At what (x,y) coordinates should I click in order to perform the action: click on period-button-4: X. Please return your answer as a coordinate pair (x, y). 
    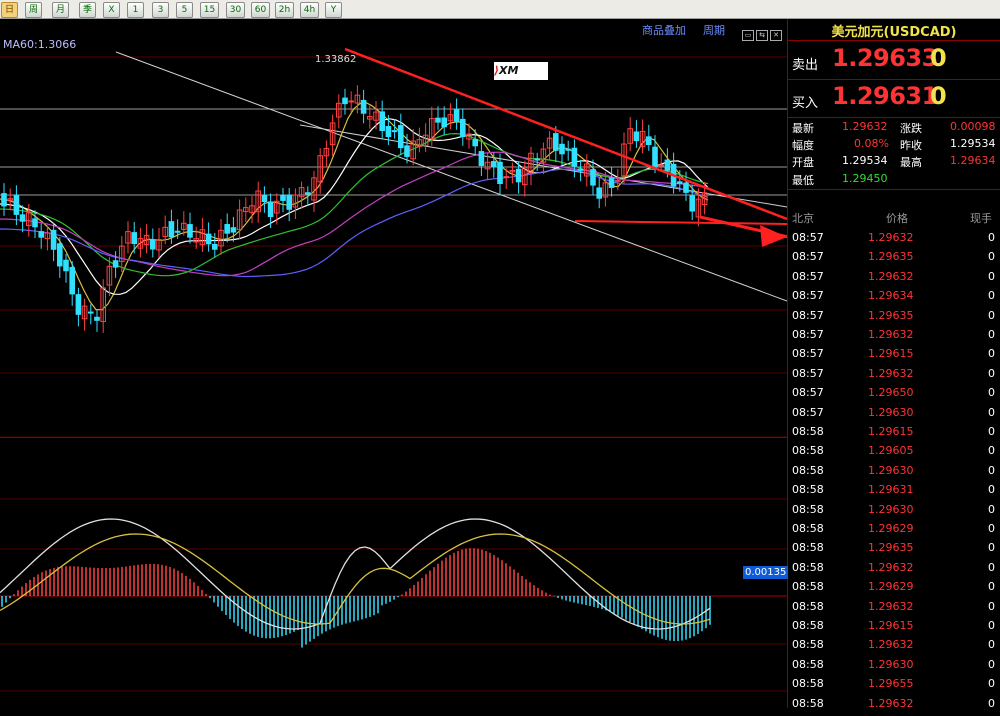
    Looking at the image, I should click on (111, 10).